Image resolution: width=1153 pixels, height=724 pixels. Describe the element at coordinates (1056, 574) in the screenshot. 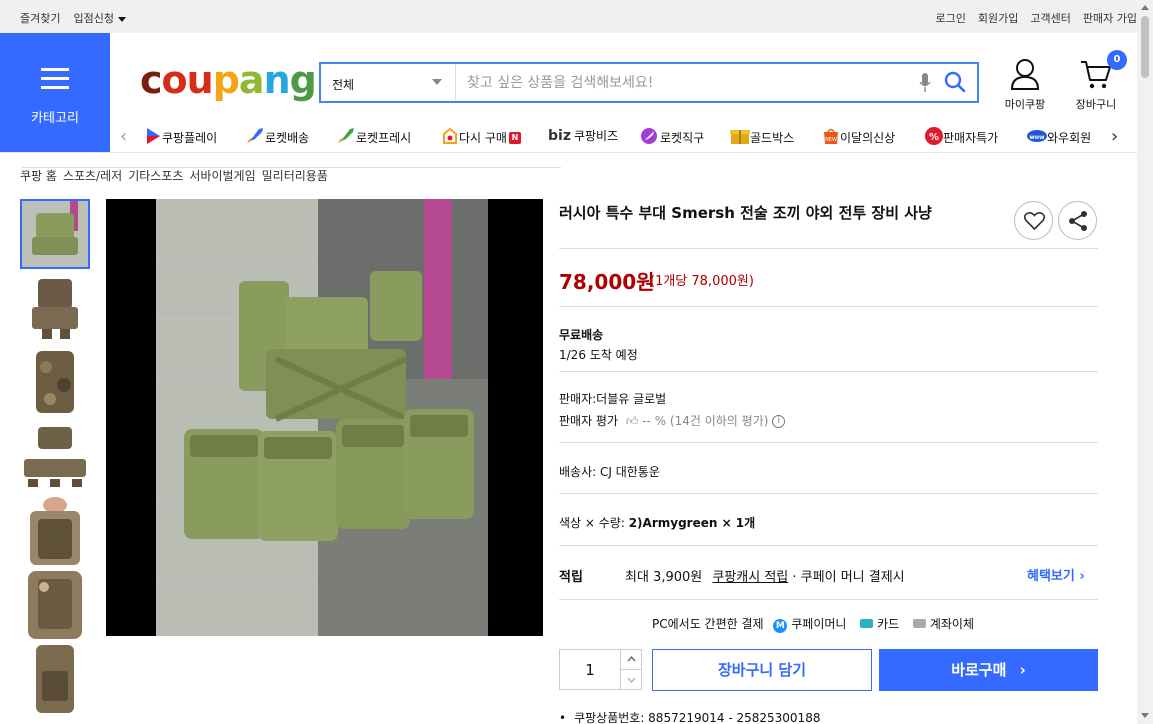

I see `benefit-link: 혜택보기 ›` at that location.